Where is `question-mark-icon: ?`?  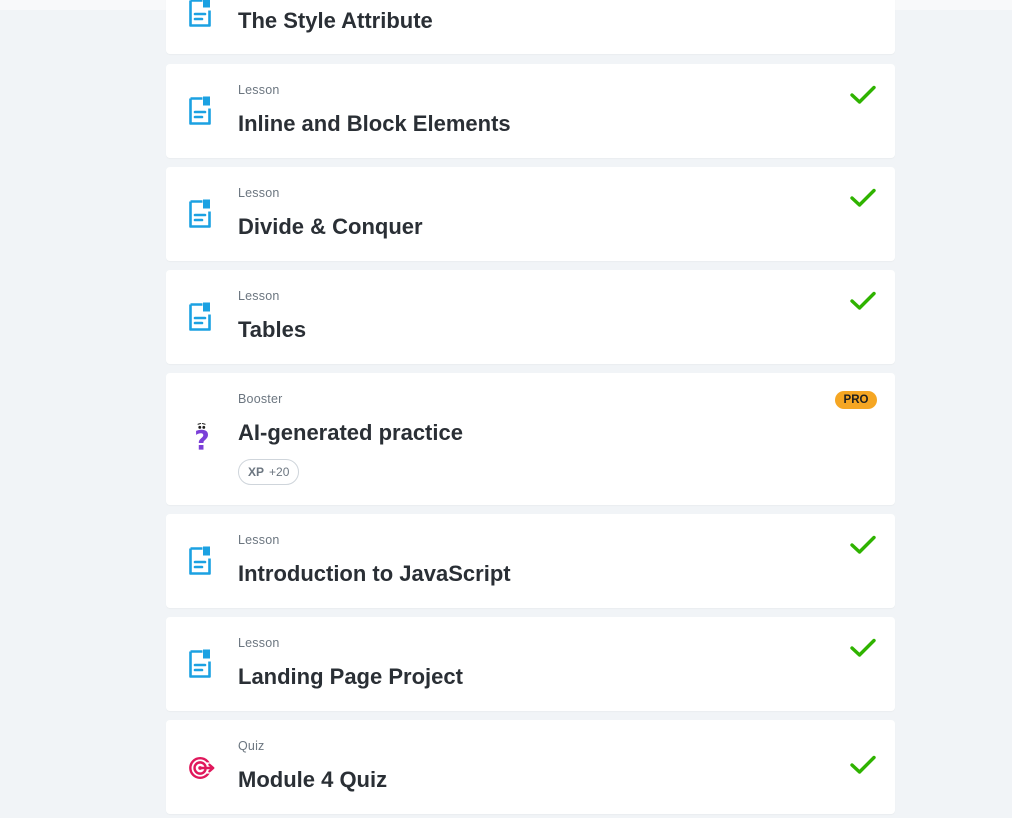 question-mark-icon: ? is located at coordinates (202, 438).